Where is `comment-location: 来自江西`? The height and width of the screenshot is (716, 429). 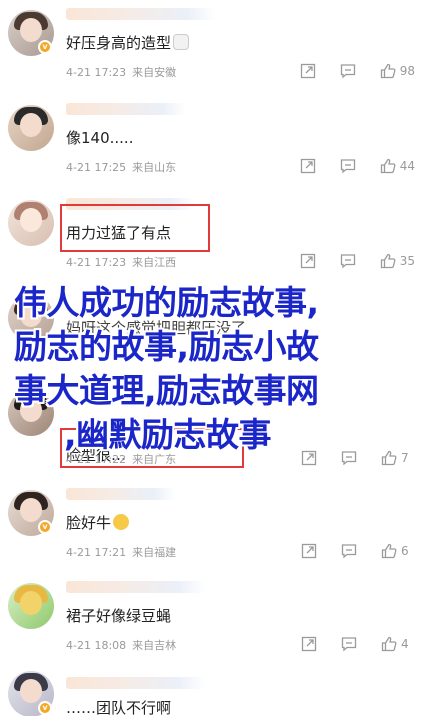
comment-location: 来自江西 is located at coordinates (154, 262).